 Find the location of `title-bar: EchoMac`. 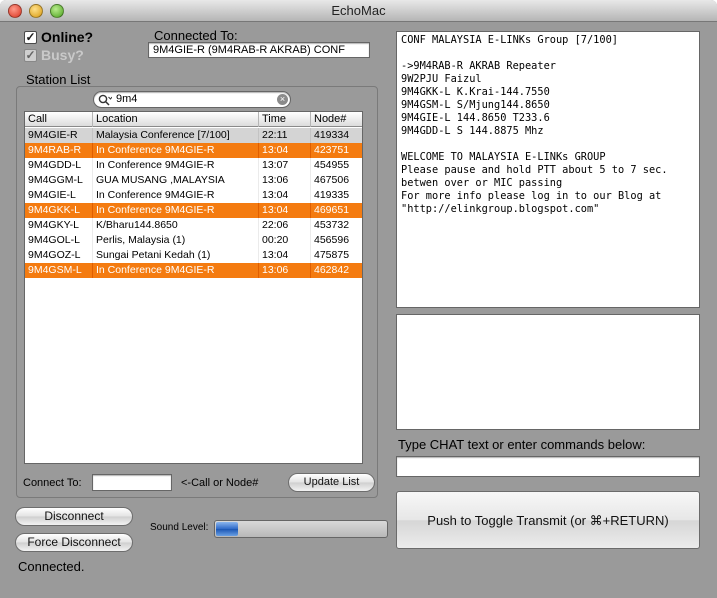

title-bar: EchoMac is located at coordinates (358, 11).